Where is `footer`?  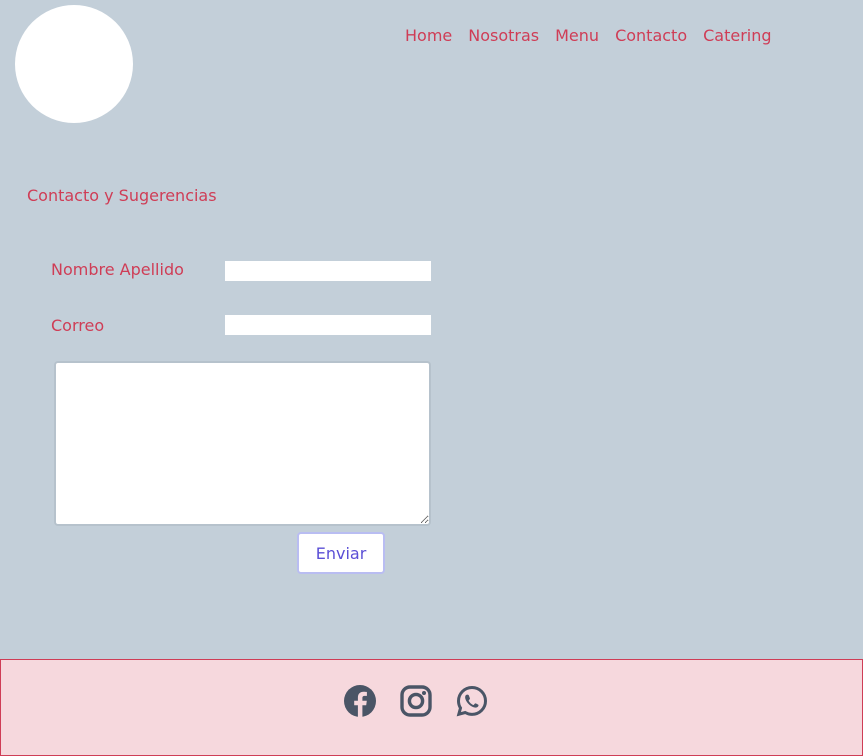
footer is located at coordinates (431, 707).